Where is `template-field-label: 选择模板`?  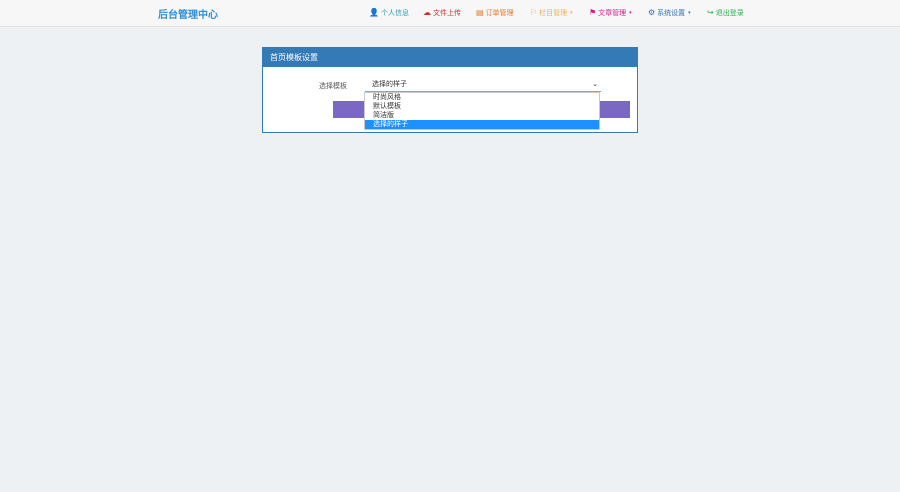 template-field-label: 选择模板 is located at coordinates (333, 86).